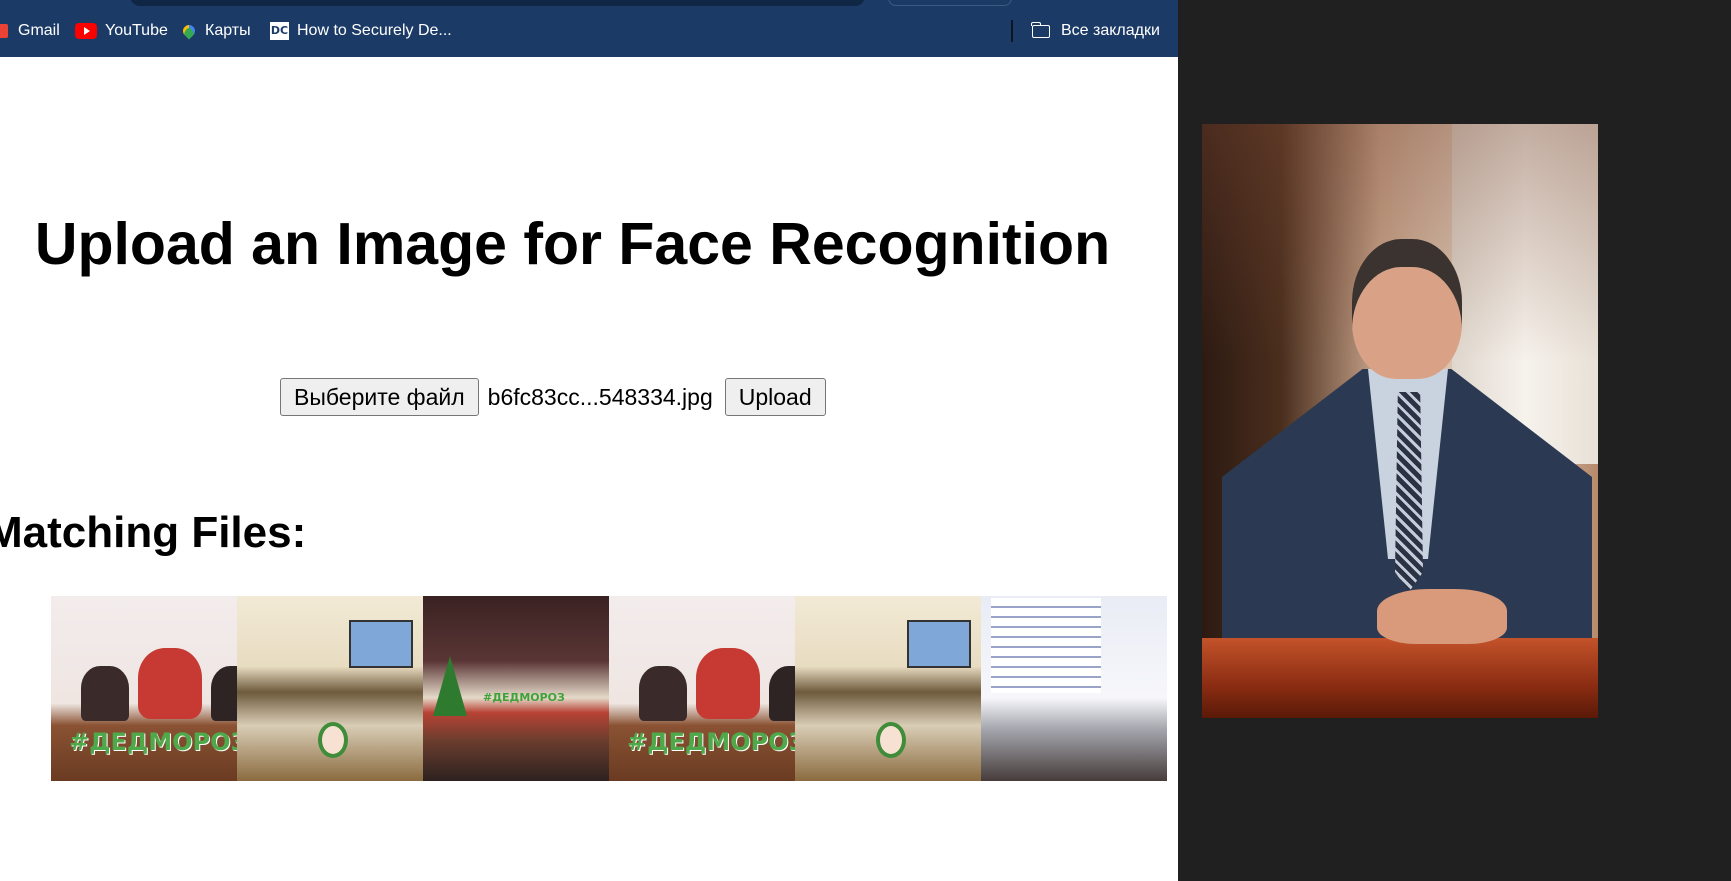  What do you see at coordinates (1409, 492) in the screenshot?
I see `photo-tie` at bounding box center [1409, 492].